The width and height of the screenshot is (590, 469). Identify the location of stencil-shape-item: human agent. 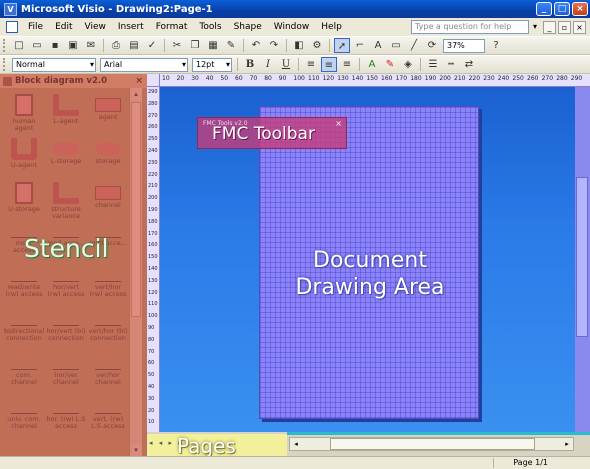
(24, 115).